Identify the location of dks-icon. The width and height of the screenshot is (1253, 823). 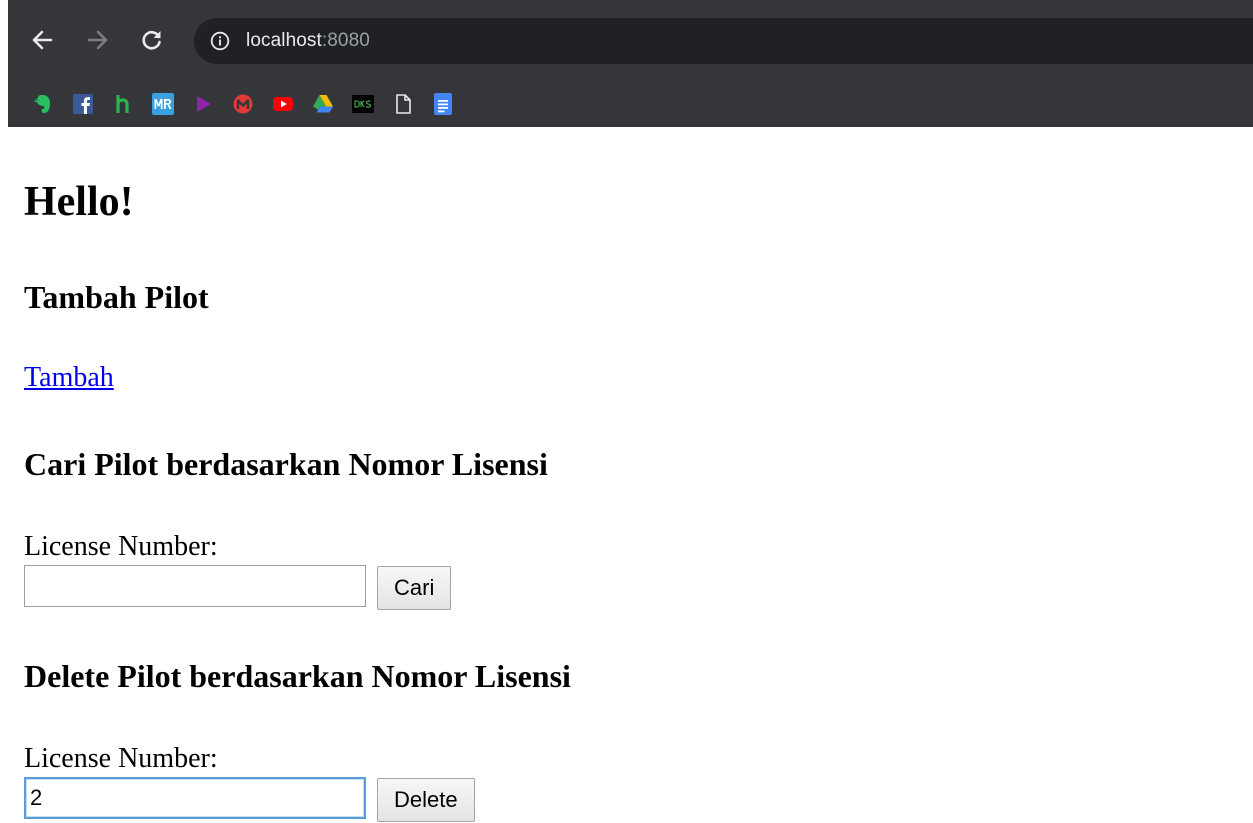
(363, 104).